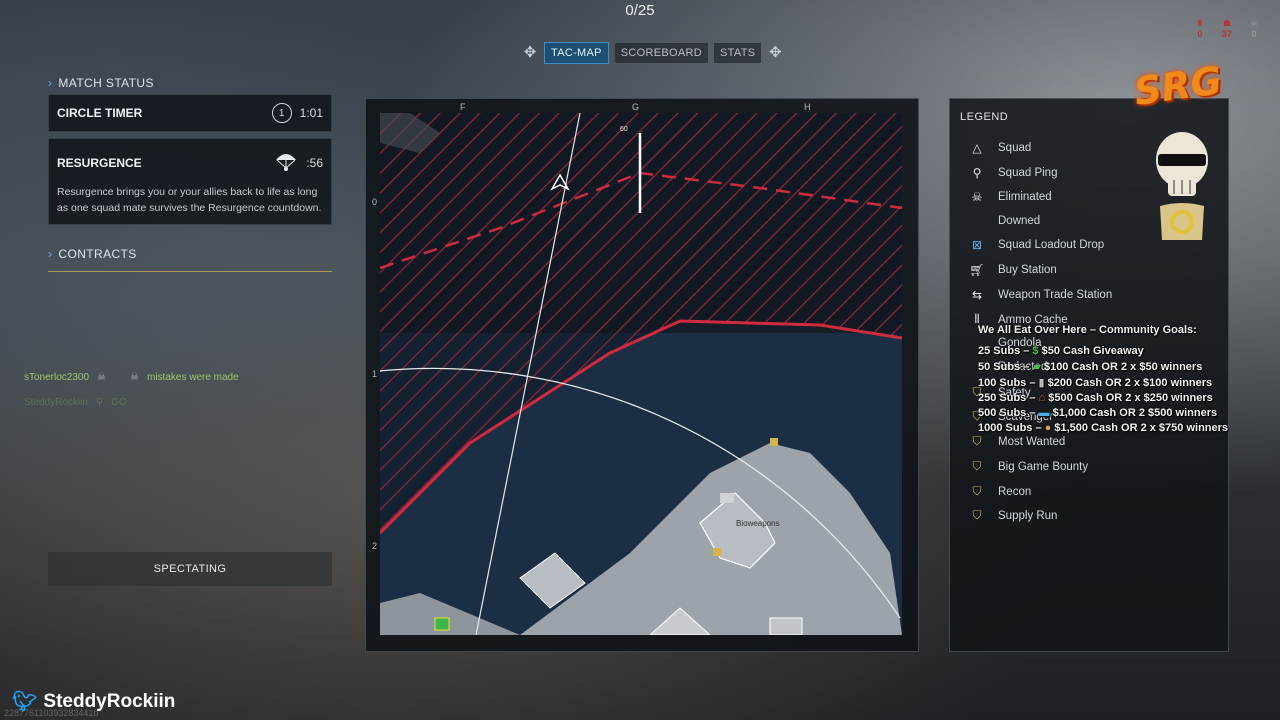 The height and width of the screenshot is (720, 1280). What do you see at coordinates (1253, 28) in the screenshot?
I see `hud-stat-3: ☠ 0` at bounding box center [1253, 28].